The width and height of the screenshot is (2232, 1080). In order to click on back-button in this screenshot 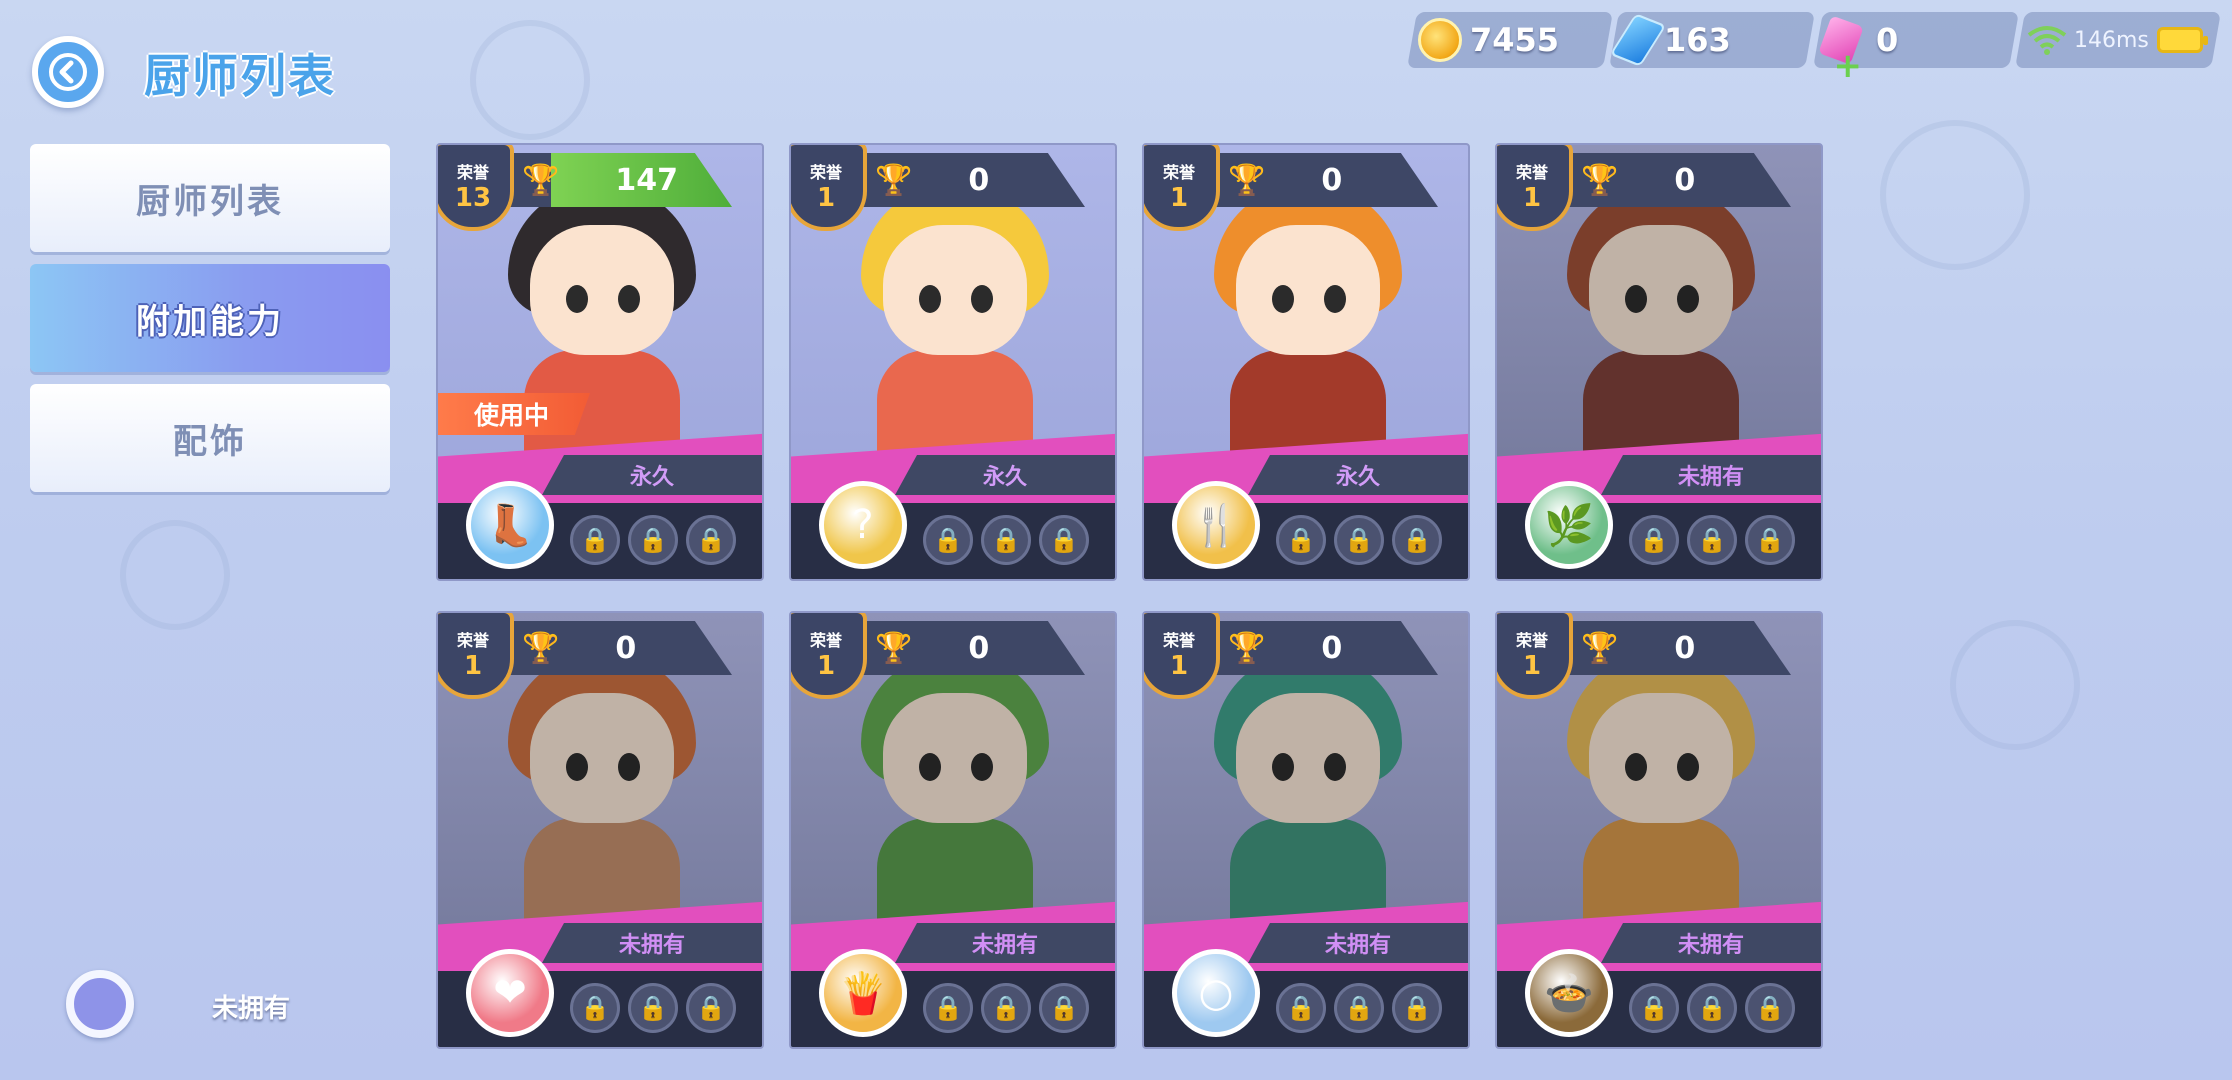, I will do `click(68, 72)`.